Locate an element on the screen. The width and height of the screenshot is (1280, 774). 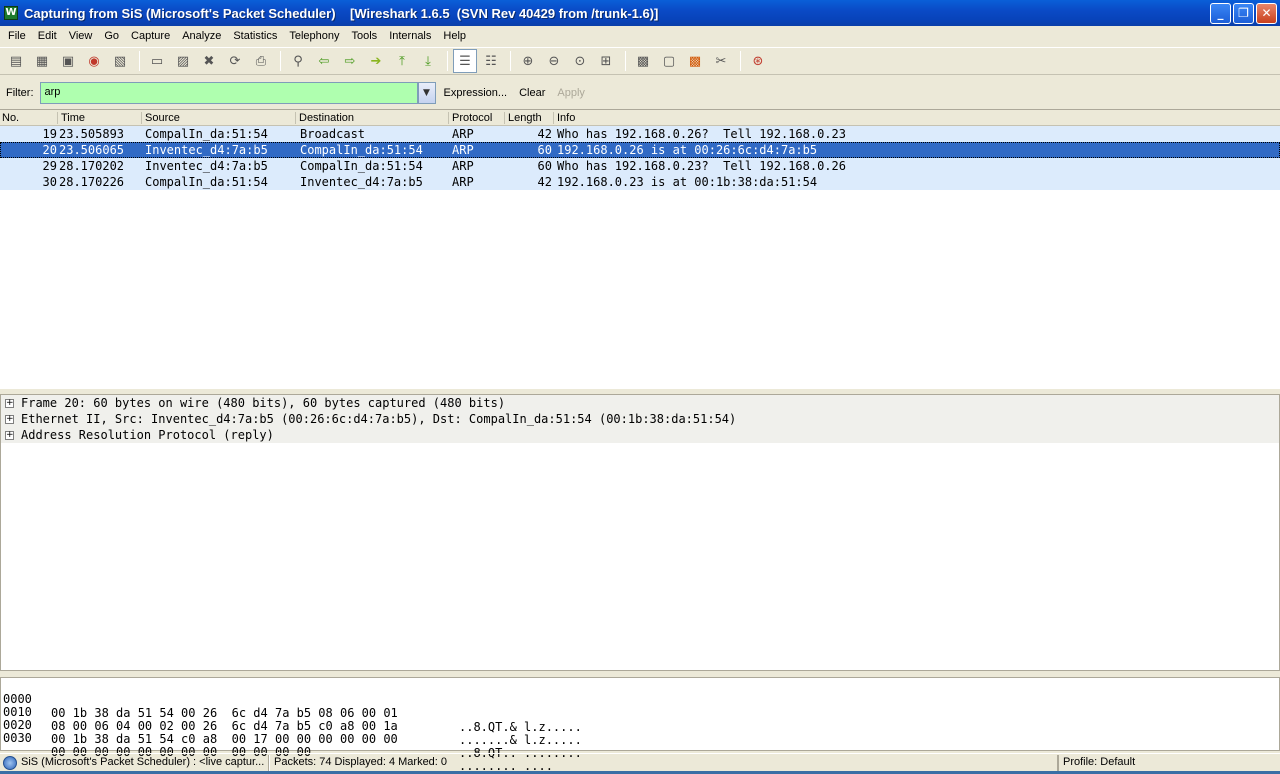
cell-source: CompalIn_da:51:54 is located at coordinates (206, 134).